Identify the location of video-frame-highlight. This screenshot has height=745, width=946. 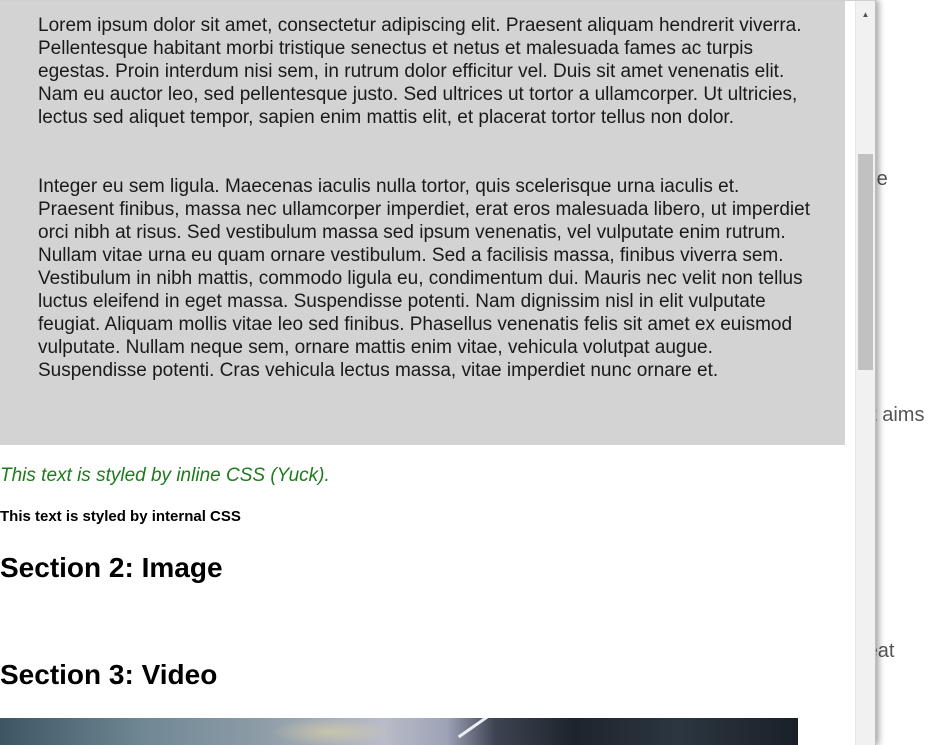
(330, 731).